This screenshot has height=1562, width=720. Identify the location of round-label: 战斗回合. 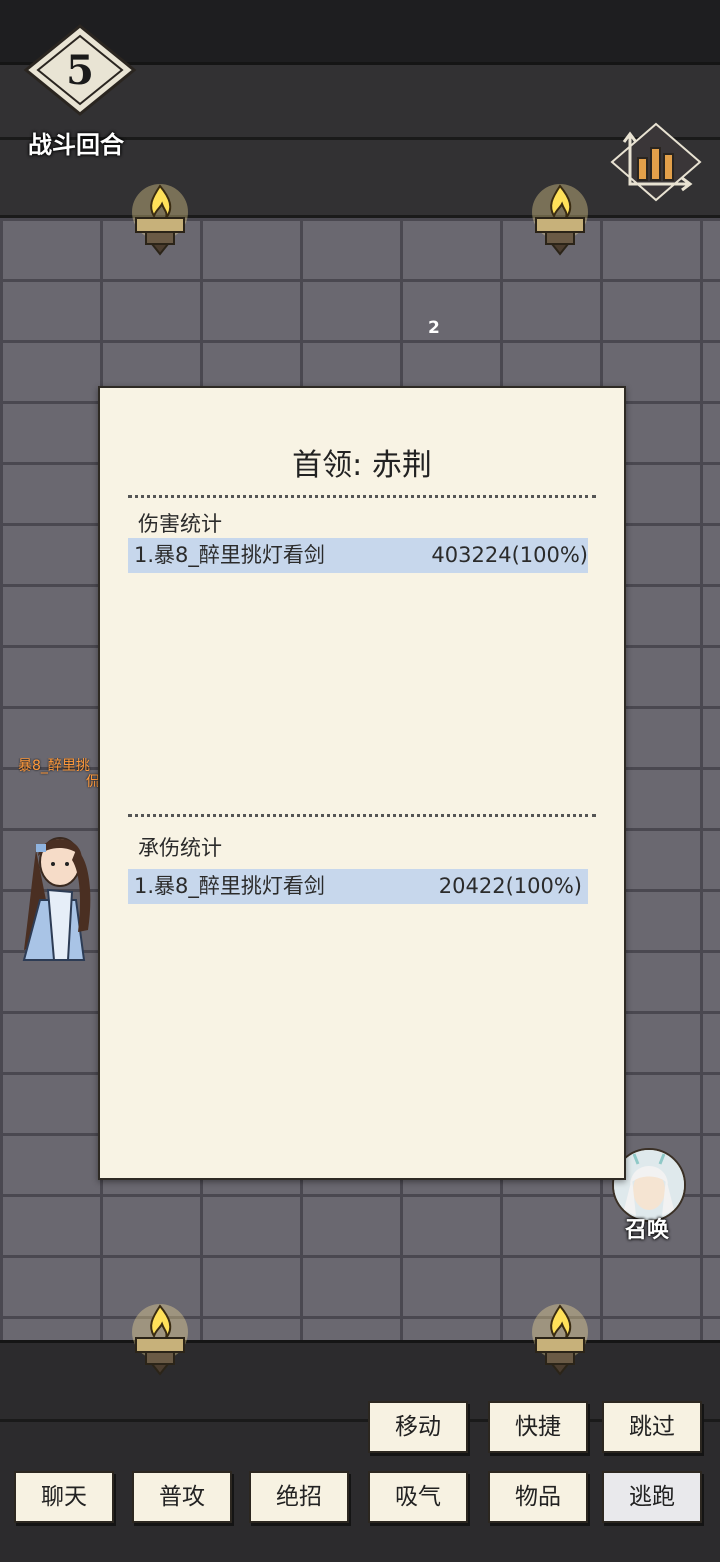
(76, 145).